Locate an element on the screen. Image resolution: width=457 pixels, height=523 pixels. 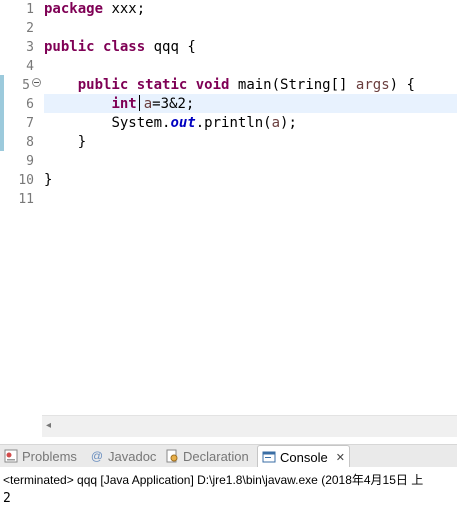
line-number: 5 is located at coordinates (26, 85).